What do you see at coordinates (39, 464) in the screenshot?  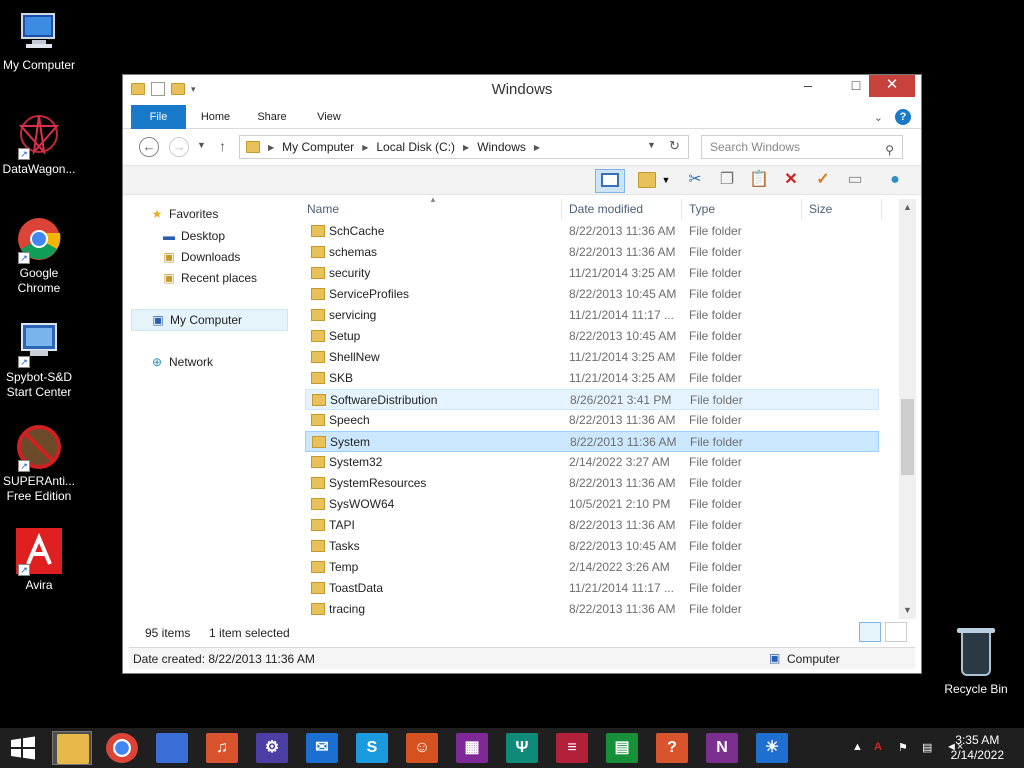 I see `desktop-icon-superantispyware: ↗ SUPERAnti... Free Edition` at bounding box center [39, 464].